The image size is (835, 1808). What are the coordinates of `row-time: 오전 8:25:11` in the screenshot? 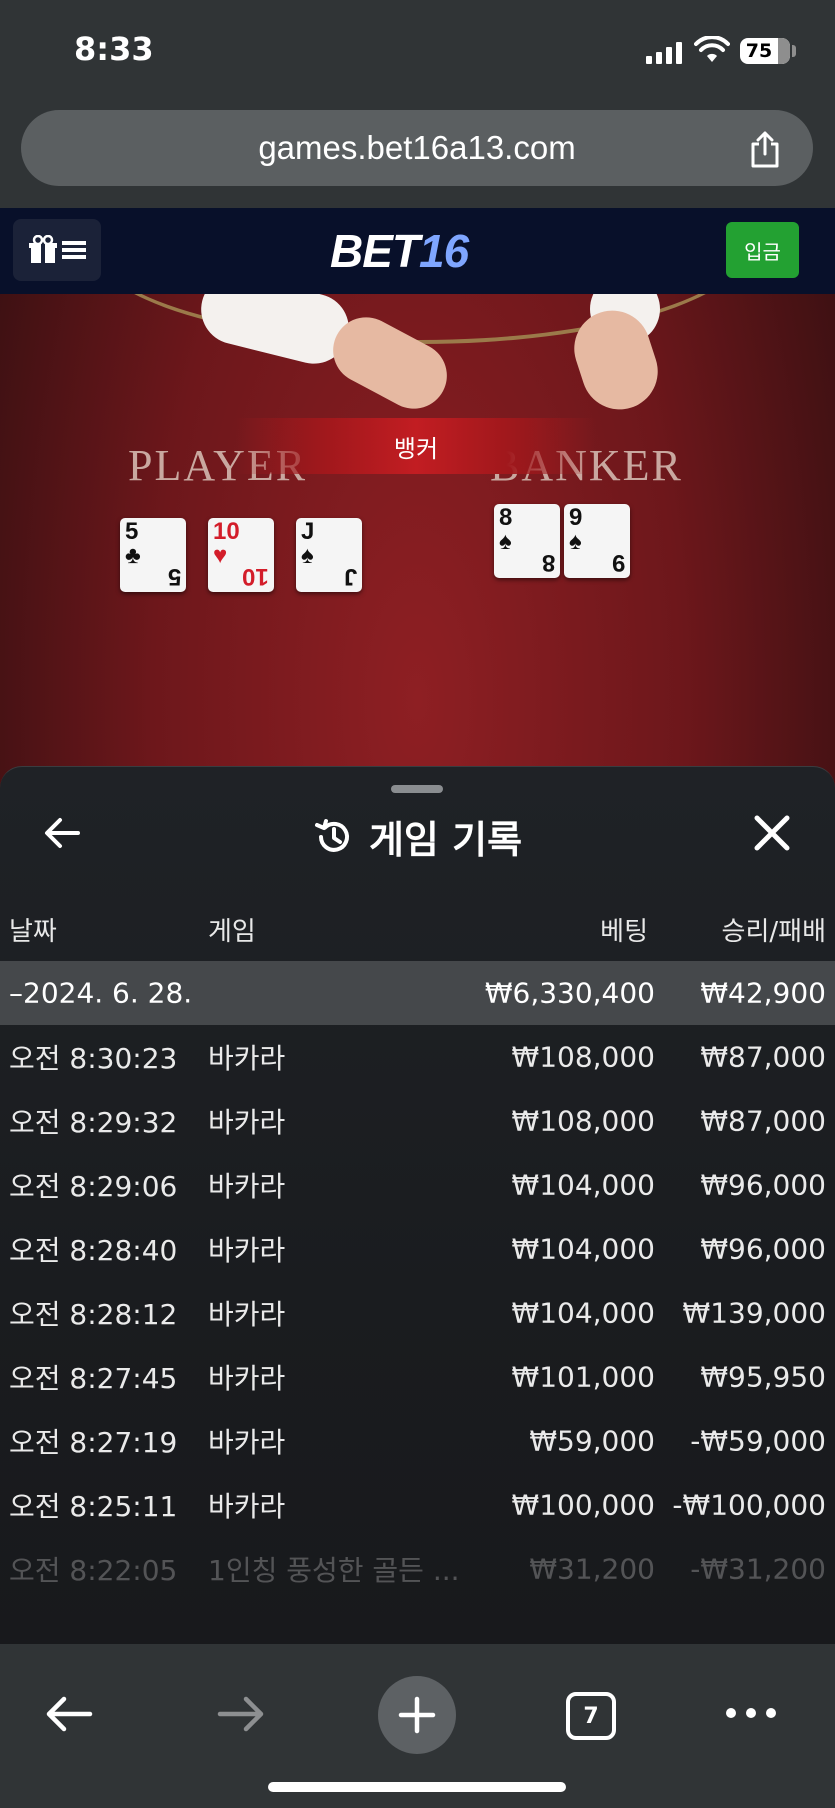 It's located at (93, 1506).